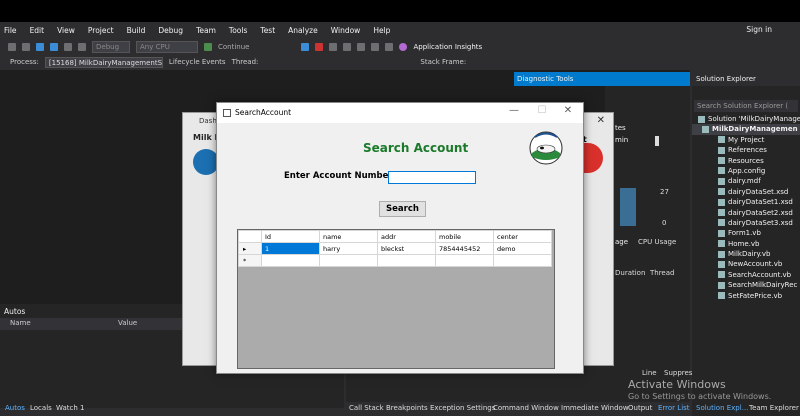  I want to click on solution-item: NewAccount.vb, so click(746, 264).